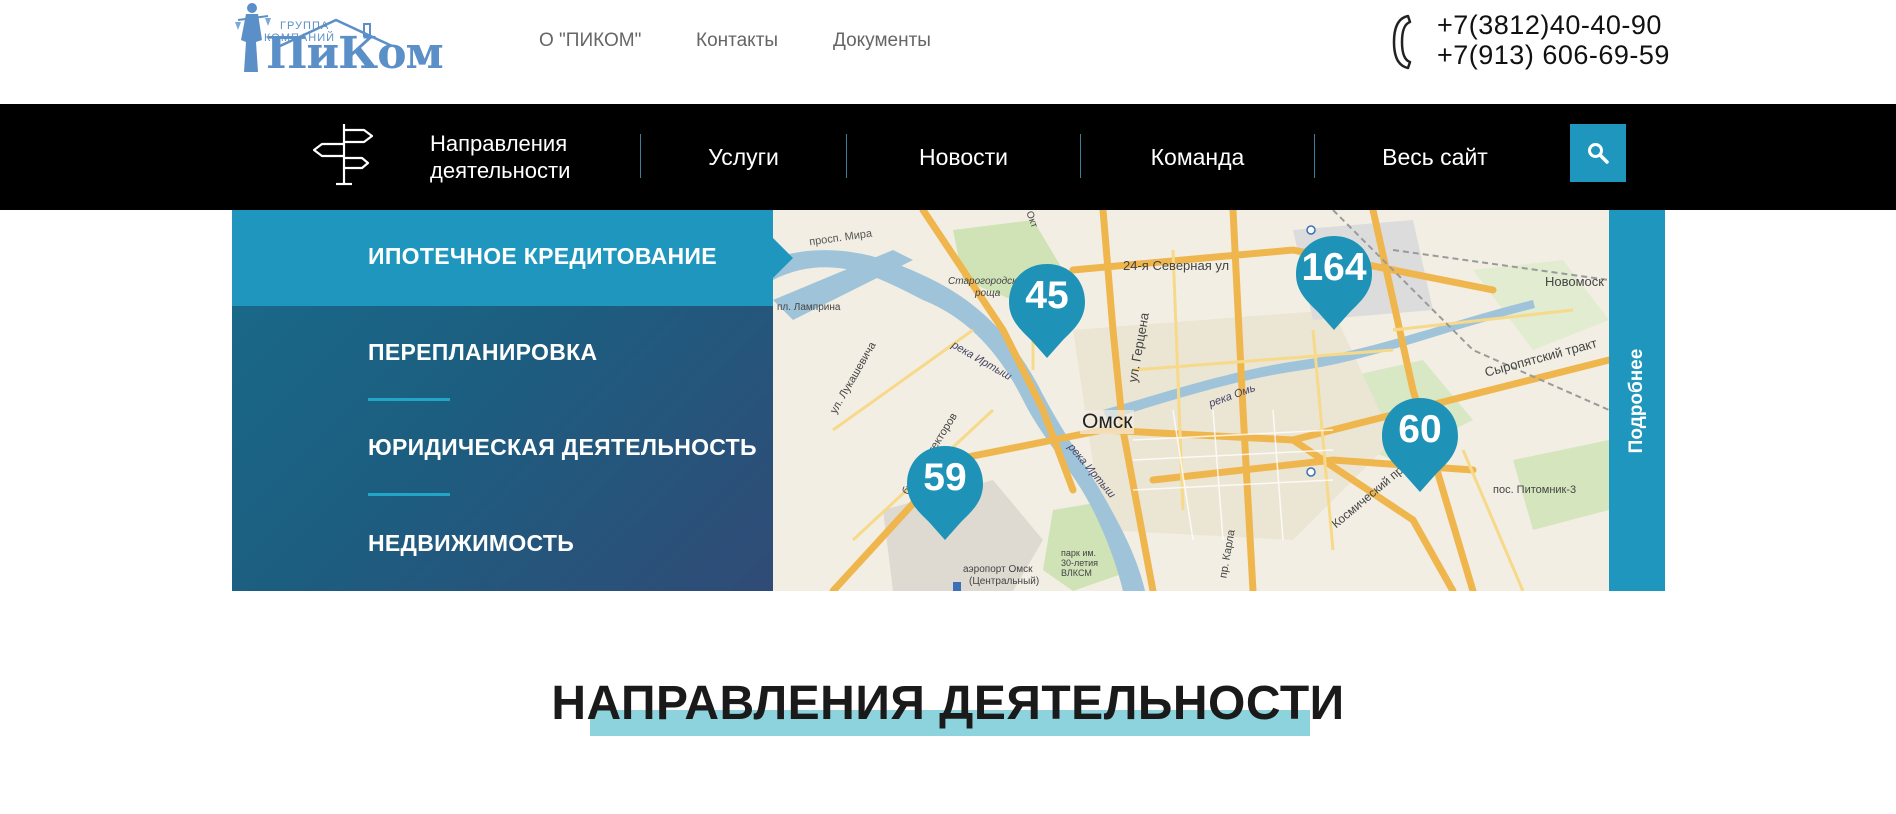 This screenshot has height=814, width=1896. What do you see at coordinates (1079, 553) in the screenshot?
I see `map-label-park: парк им.` at bounding box center [1079, 553].